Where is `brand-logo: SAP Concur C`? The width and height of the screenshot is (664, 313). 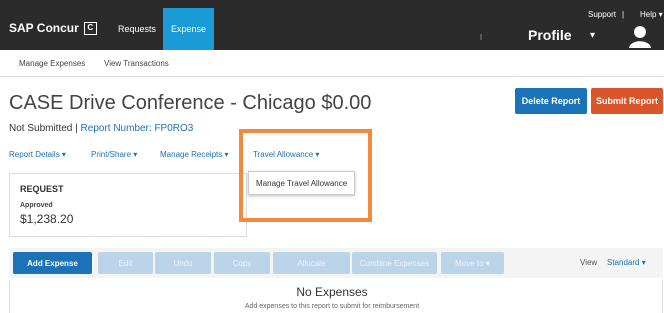
brand-logo: SAP Concur C is located at coordinates (53, 28).